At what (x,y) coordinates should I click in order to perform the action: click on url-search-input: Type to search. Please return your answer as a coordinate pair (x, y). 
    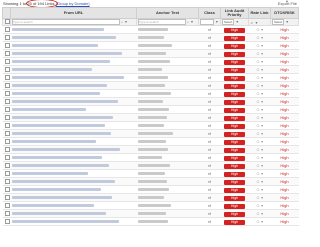
    Looking at the image, I should click on (66, 22).